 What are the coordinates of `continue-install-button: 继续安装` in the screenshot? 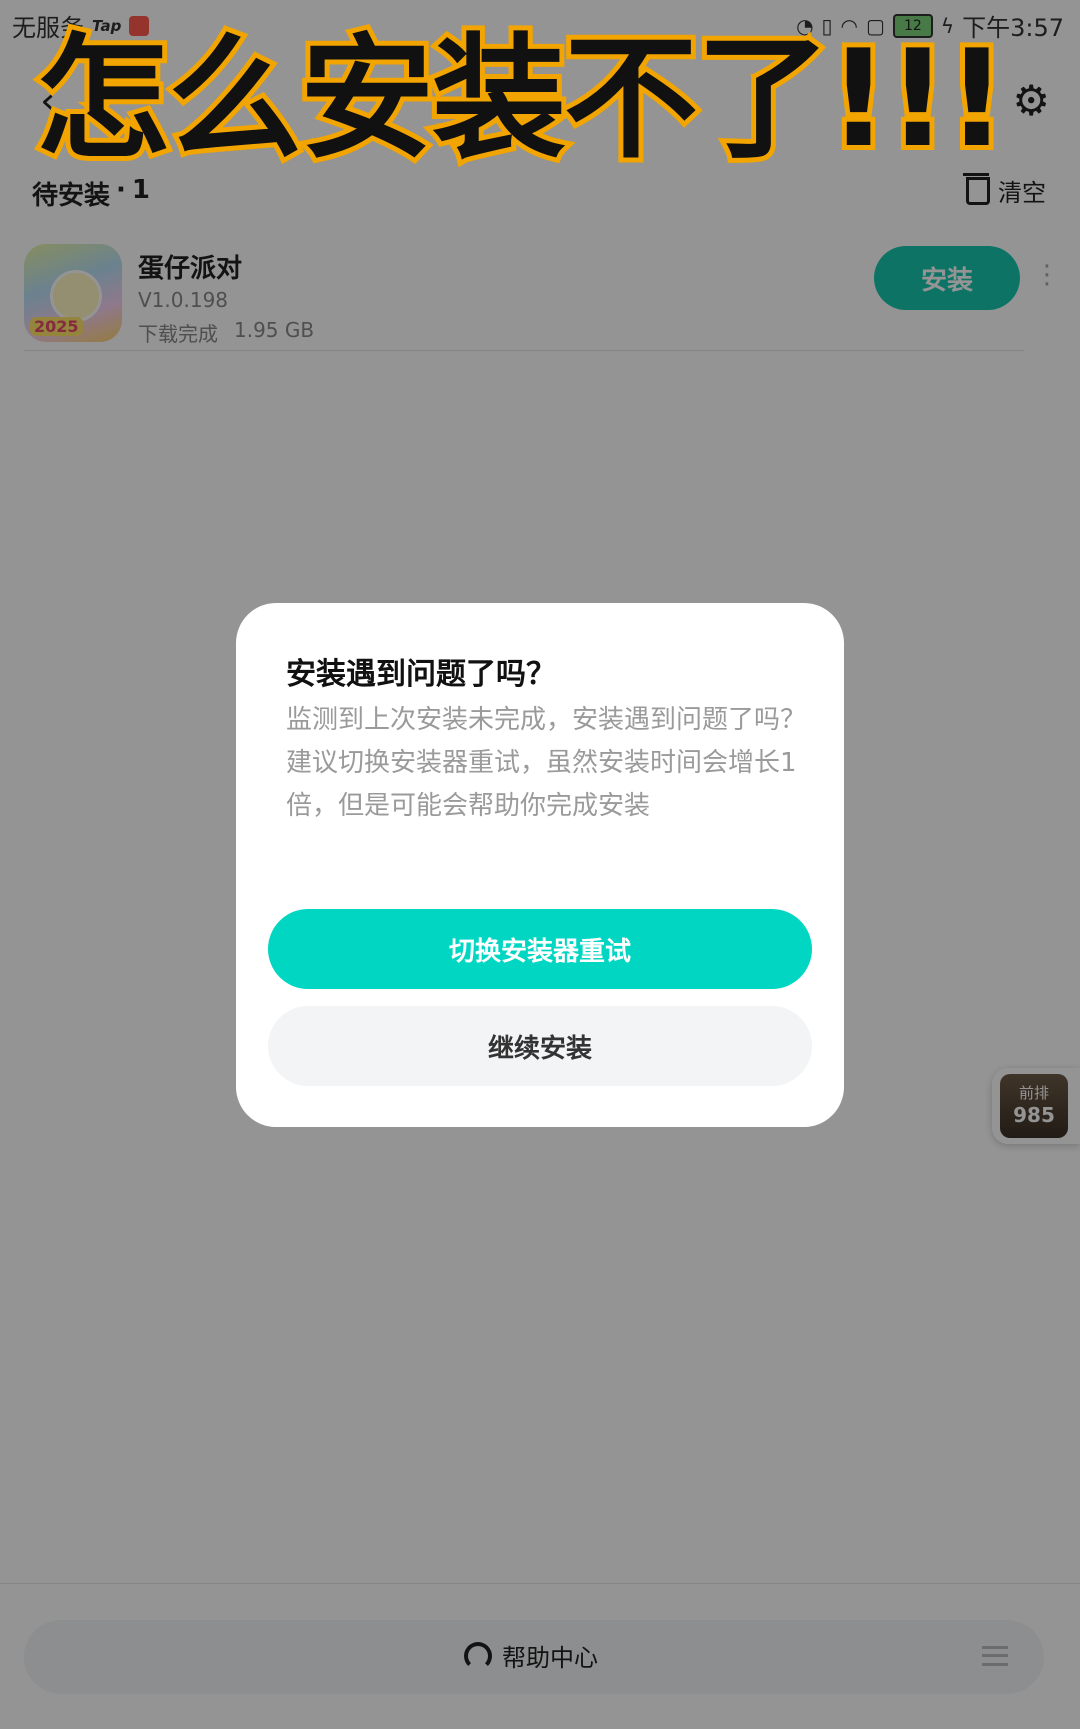 It's located at (540, 1046).